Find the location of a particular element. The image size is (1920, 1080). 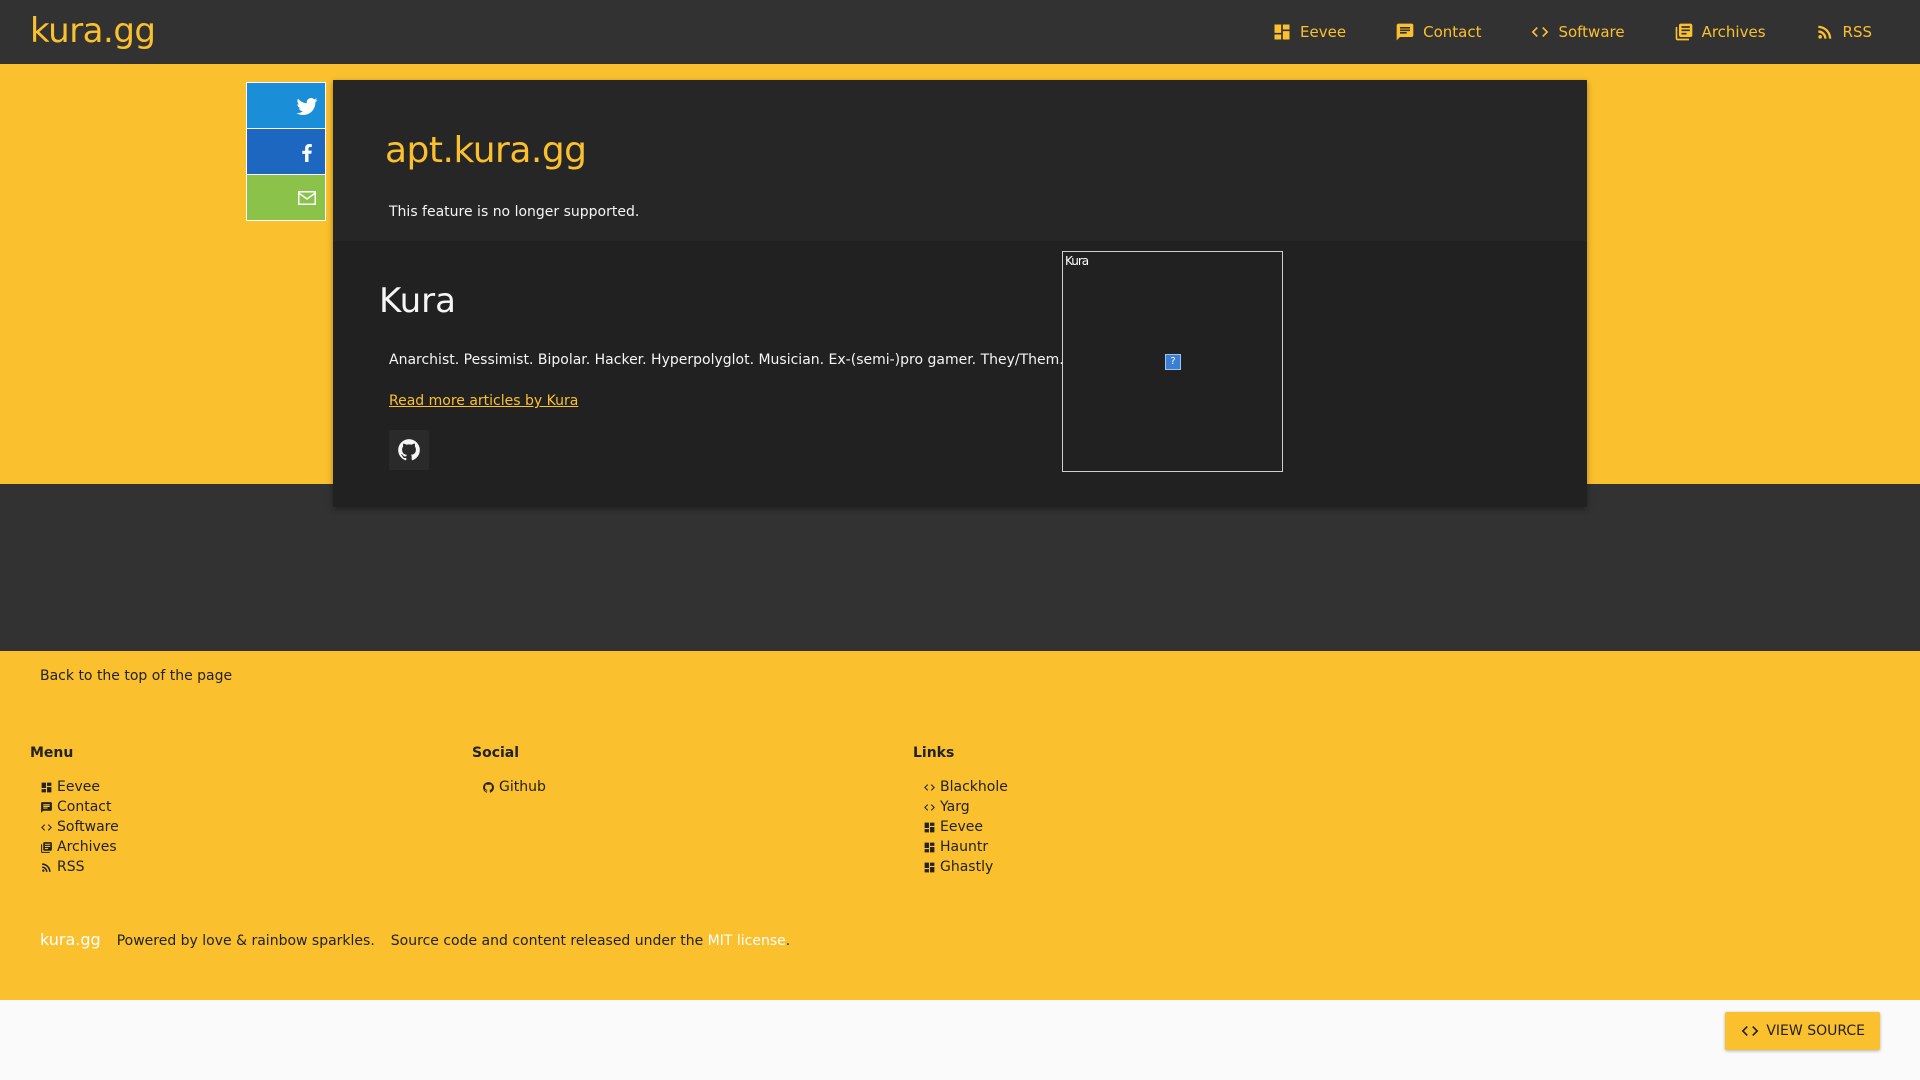

mail-icon is located at coordinates (307, 197).